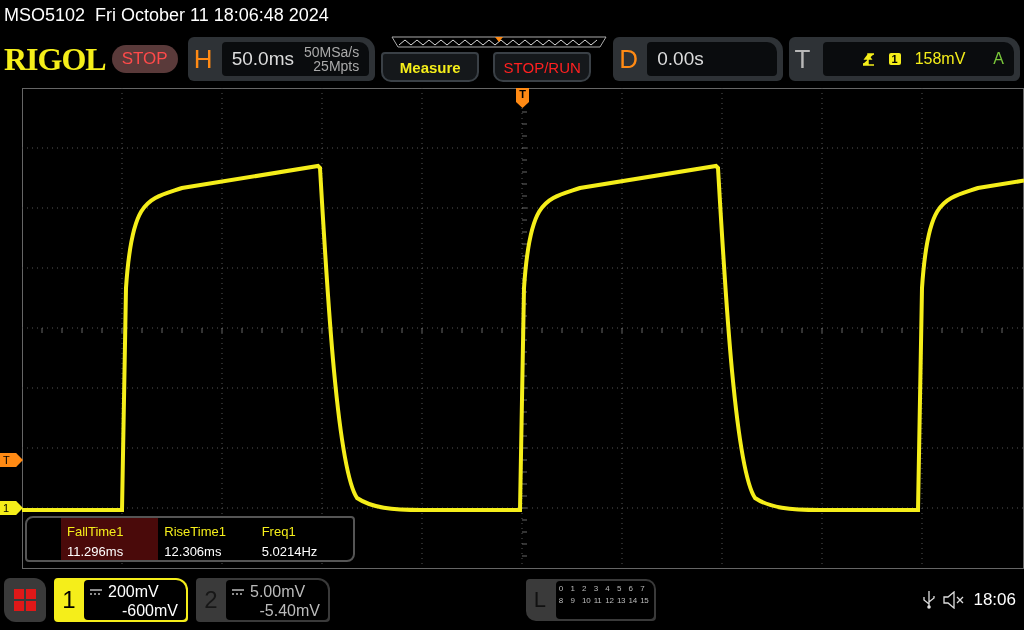  What do you see at coordinates (587, 600) in the screenshot?
I see `logic-bit: 10` at bounding box center [587, 600].